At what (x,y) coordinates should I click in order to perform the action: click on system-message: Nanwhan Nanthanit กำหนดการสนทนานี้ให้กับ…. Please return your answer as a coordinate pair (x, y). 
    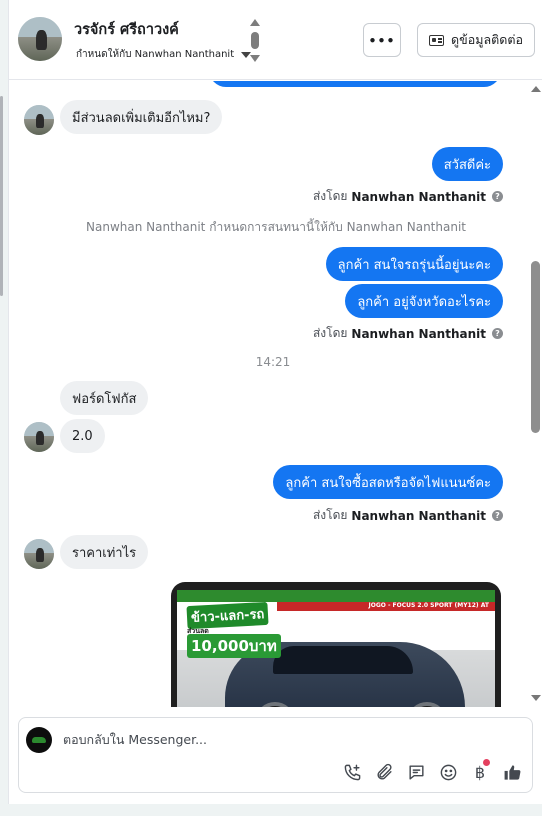
    Looking at the image, I should click on (276, 227).